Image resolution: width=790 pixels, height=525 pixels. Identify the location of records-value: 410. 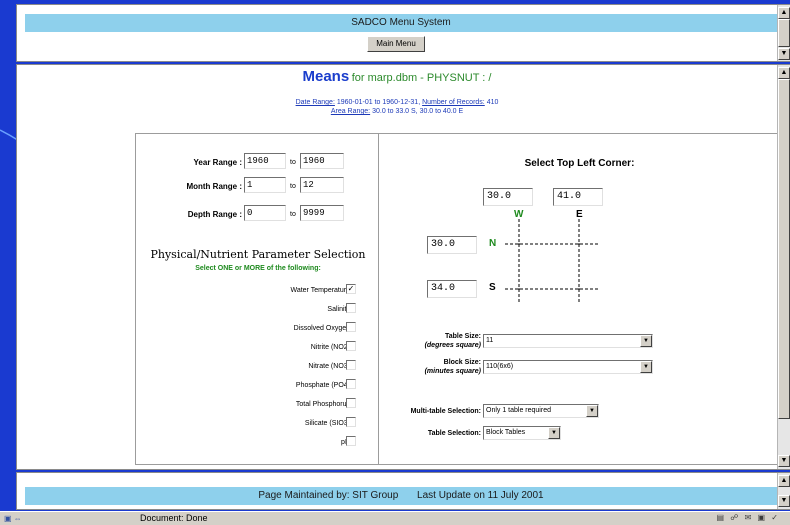
(492, 102).